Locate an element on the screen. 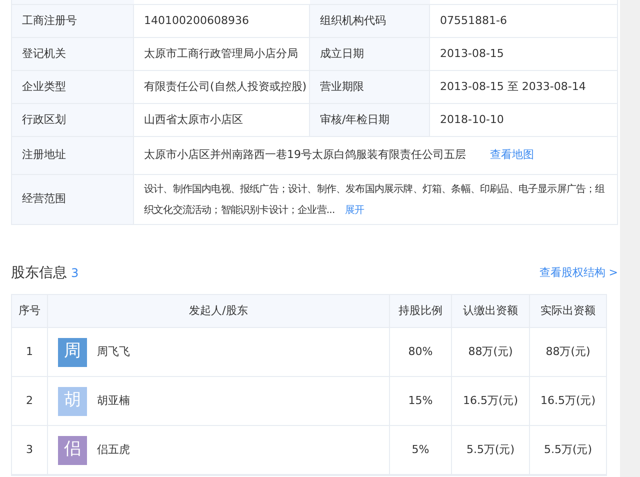 This screenshot has height=477, width=640. avatar: 周 is located at coordinates (72, 352).